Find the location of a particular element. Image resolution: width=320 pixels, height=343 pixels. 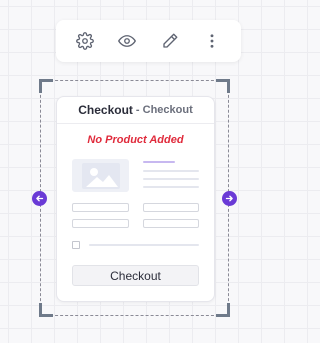

resize-handle-top-left is located at coordinates (46, 86).